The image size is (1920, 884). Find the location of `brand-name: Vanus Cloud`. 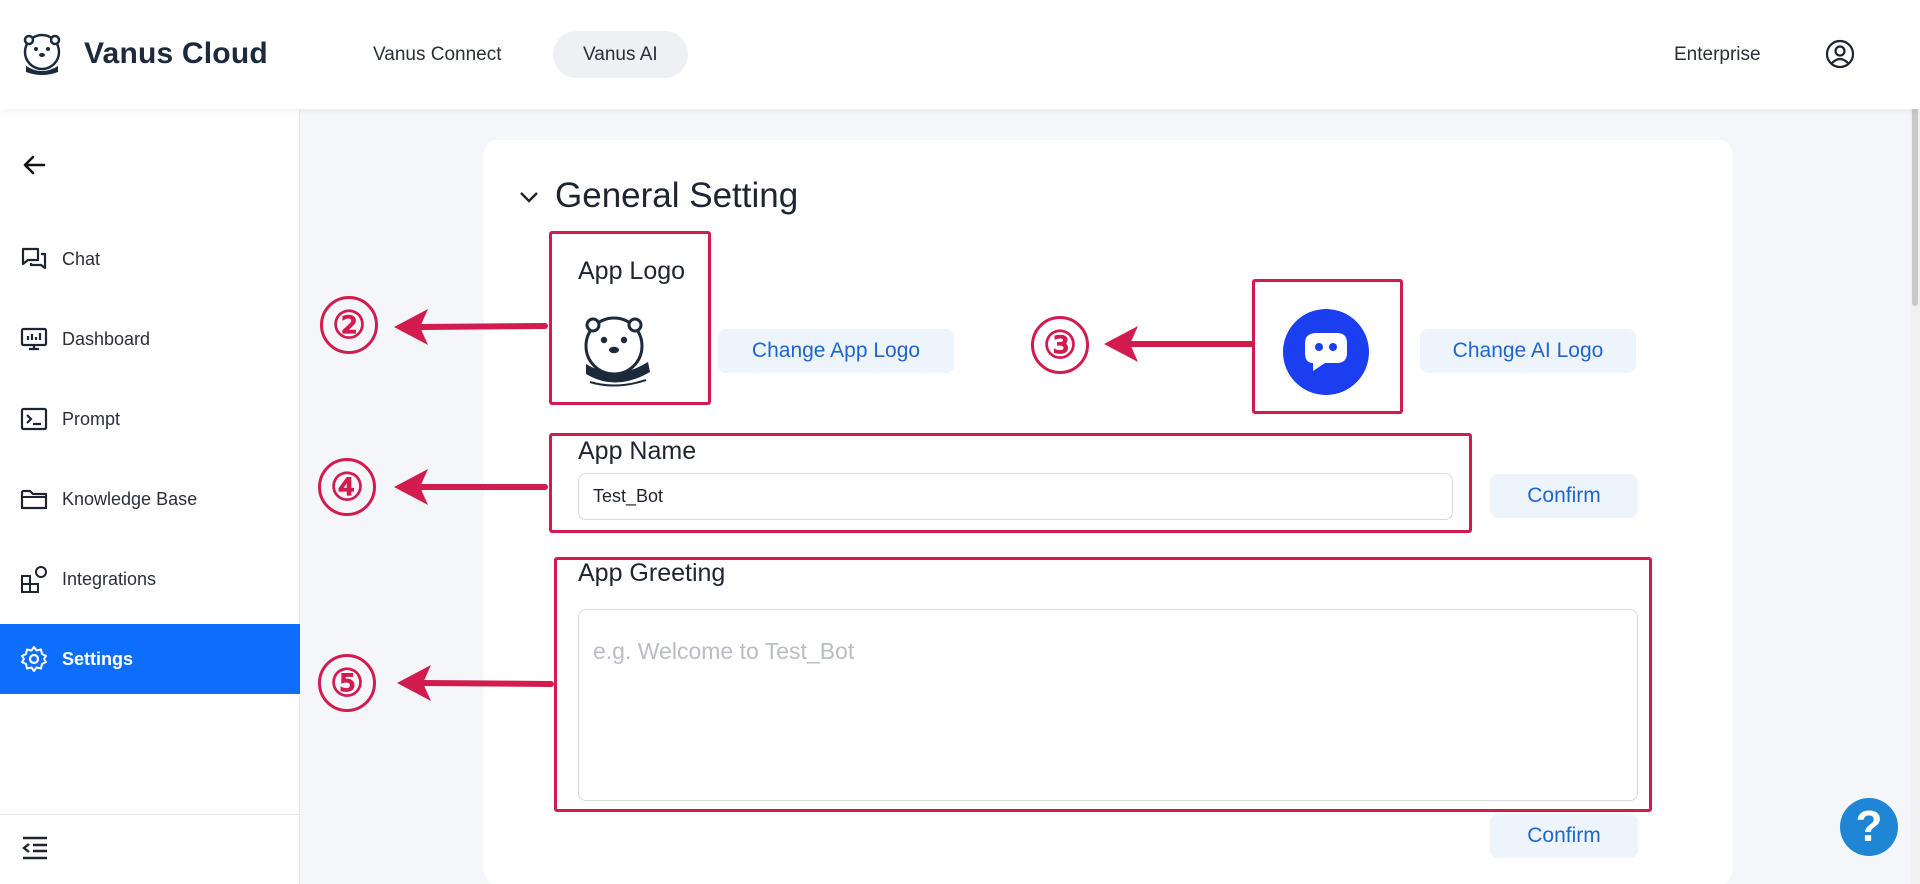

brand-name: Vanus Cloud is located at coordinates (176, 53).